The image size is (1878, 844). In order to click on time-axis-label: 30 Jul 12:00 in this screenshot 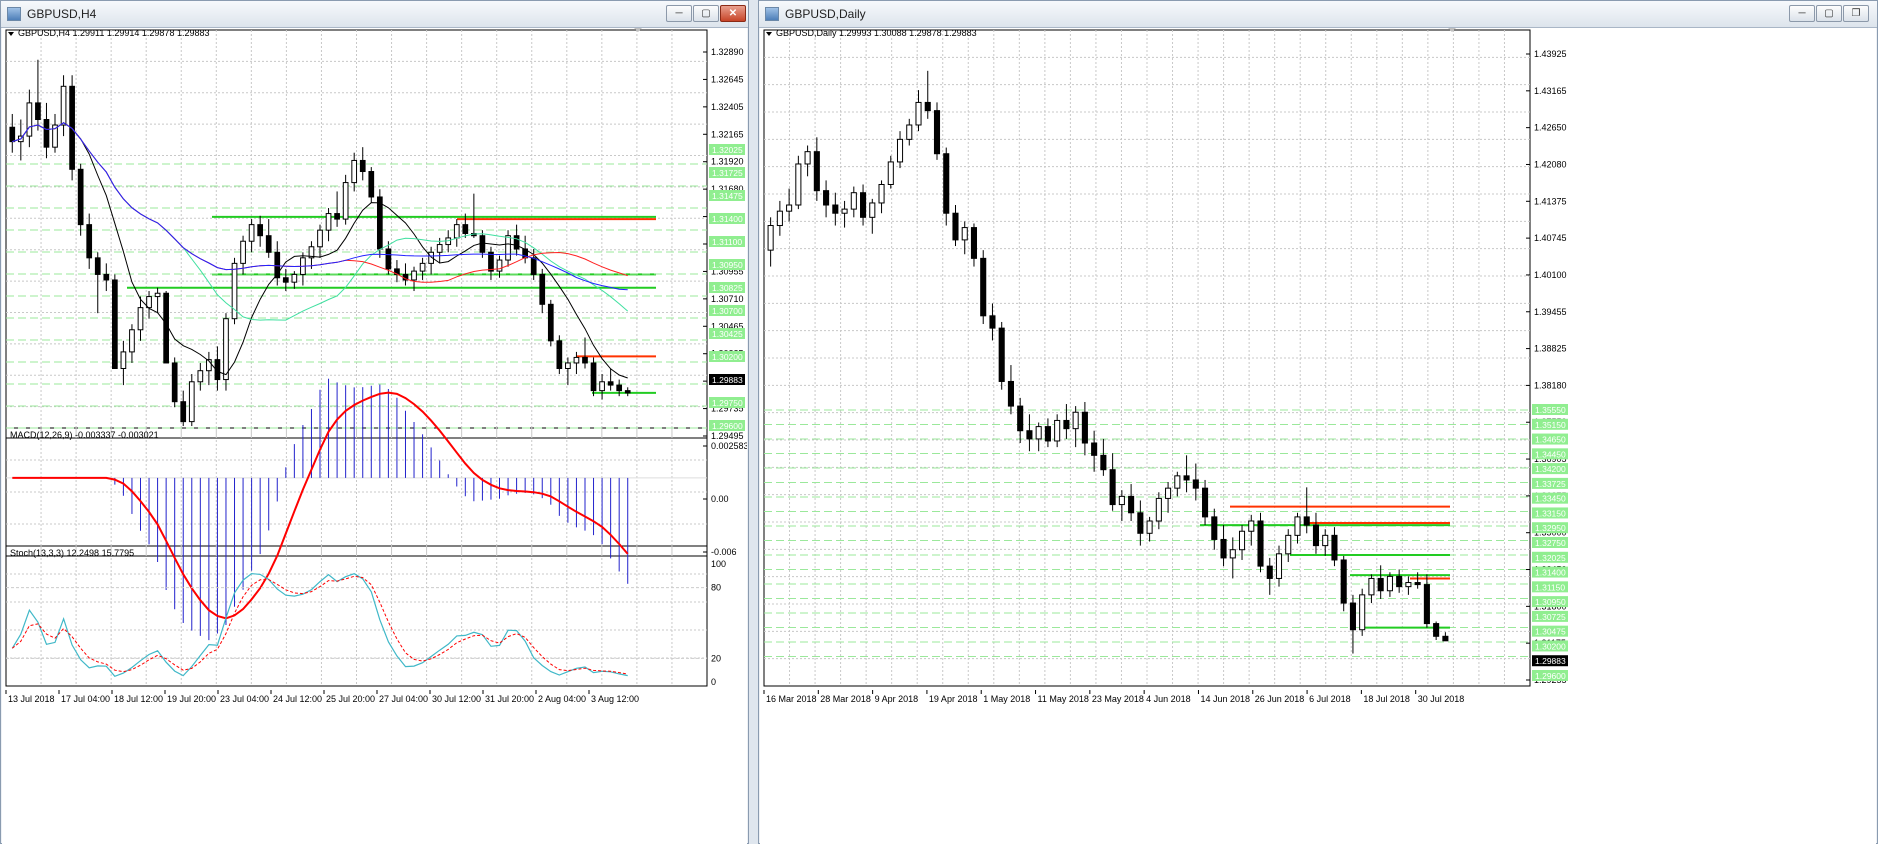, I will do `click(456, 699)`.